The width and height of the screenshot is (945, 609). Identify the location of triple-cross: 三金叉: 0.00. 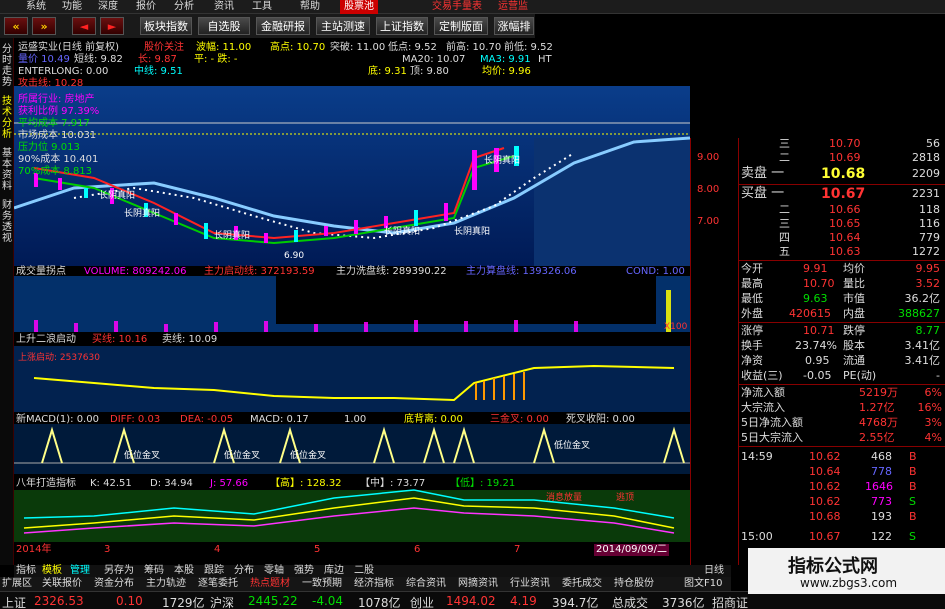
(519, 419).